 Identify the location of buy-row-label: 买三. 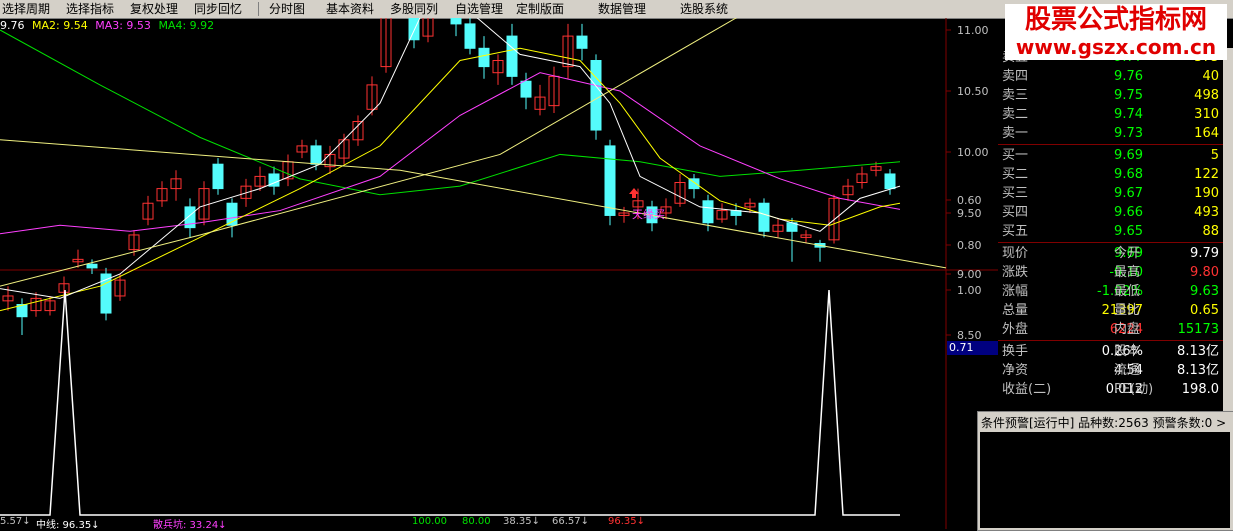
(1015, 193).